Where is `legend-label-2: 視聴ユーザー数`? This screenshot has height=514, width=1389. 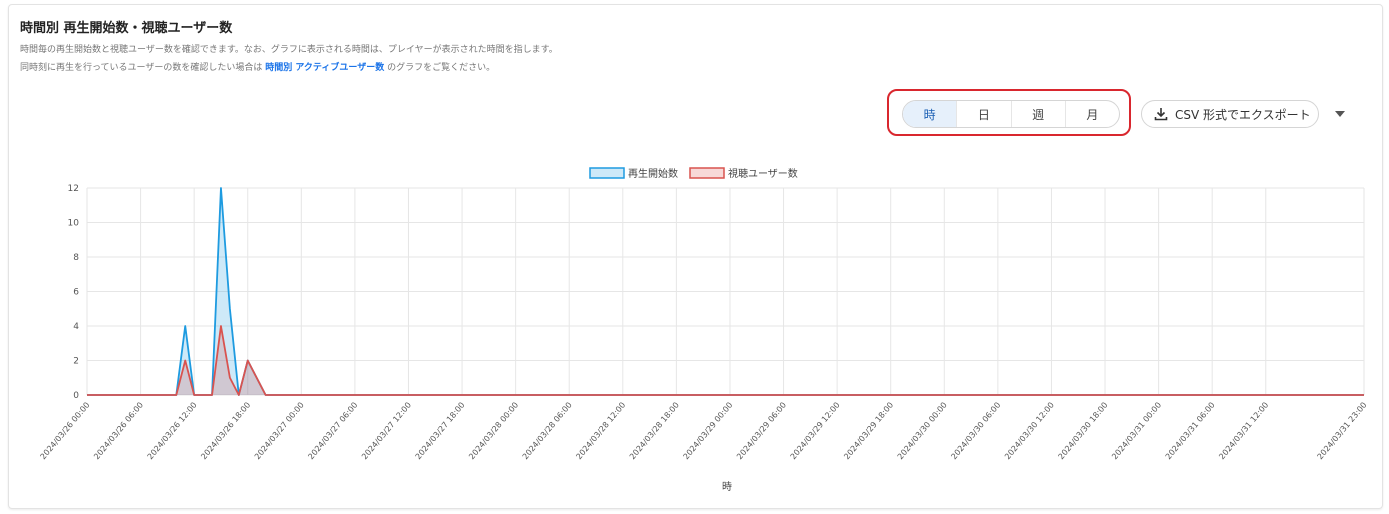 legend-label-2: 視聴ユーザー数 is located at coordinates (763, 173).